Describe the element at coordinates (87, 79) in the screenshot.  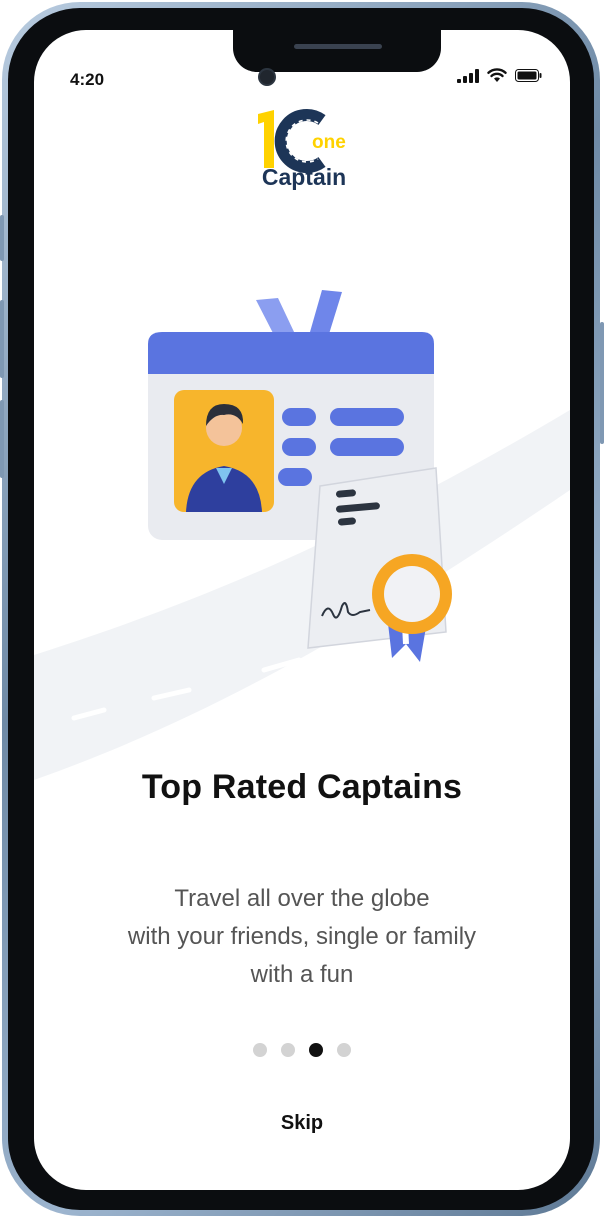
I see `status-time: 4:20` at that location.